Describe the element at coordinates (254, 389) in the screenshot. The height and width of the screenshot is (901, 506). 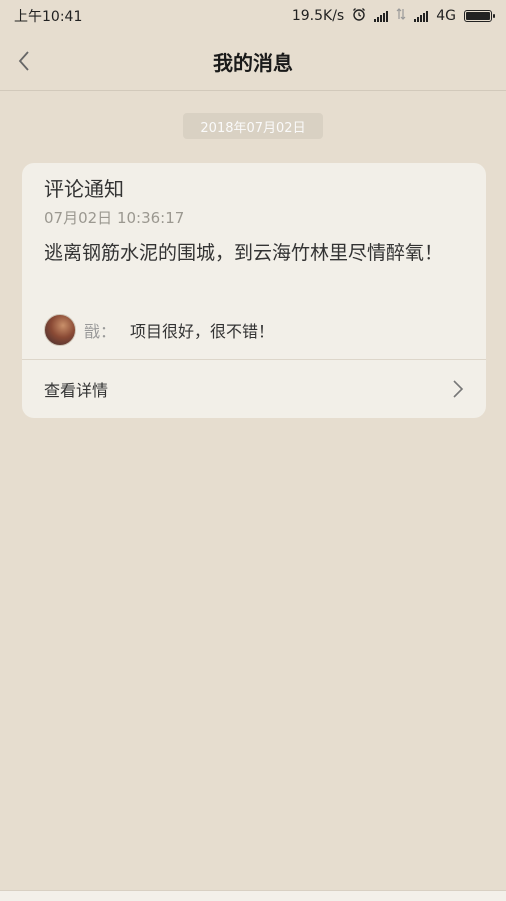
I see `view-details-button: 查看详情` at that location.